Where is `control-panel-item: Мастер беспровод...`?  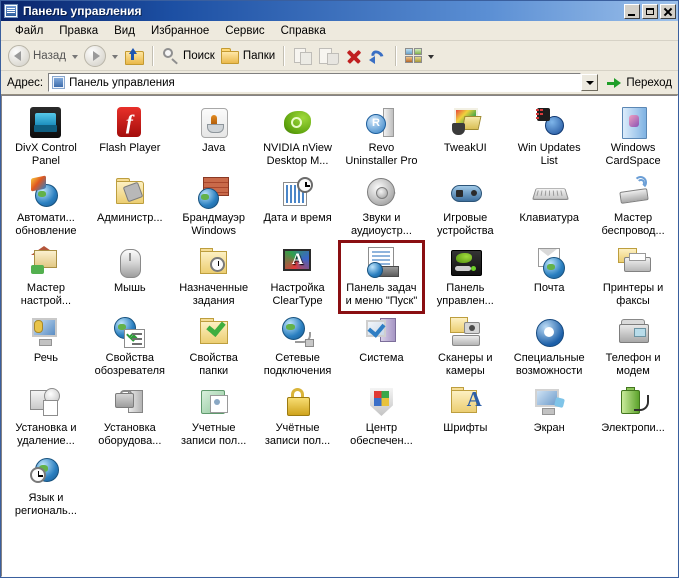 control-panel-item: Мастер беспровод... is located at coordinates (633, 207).